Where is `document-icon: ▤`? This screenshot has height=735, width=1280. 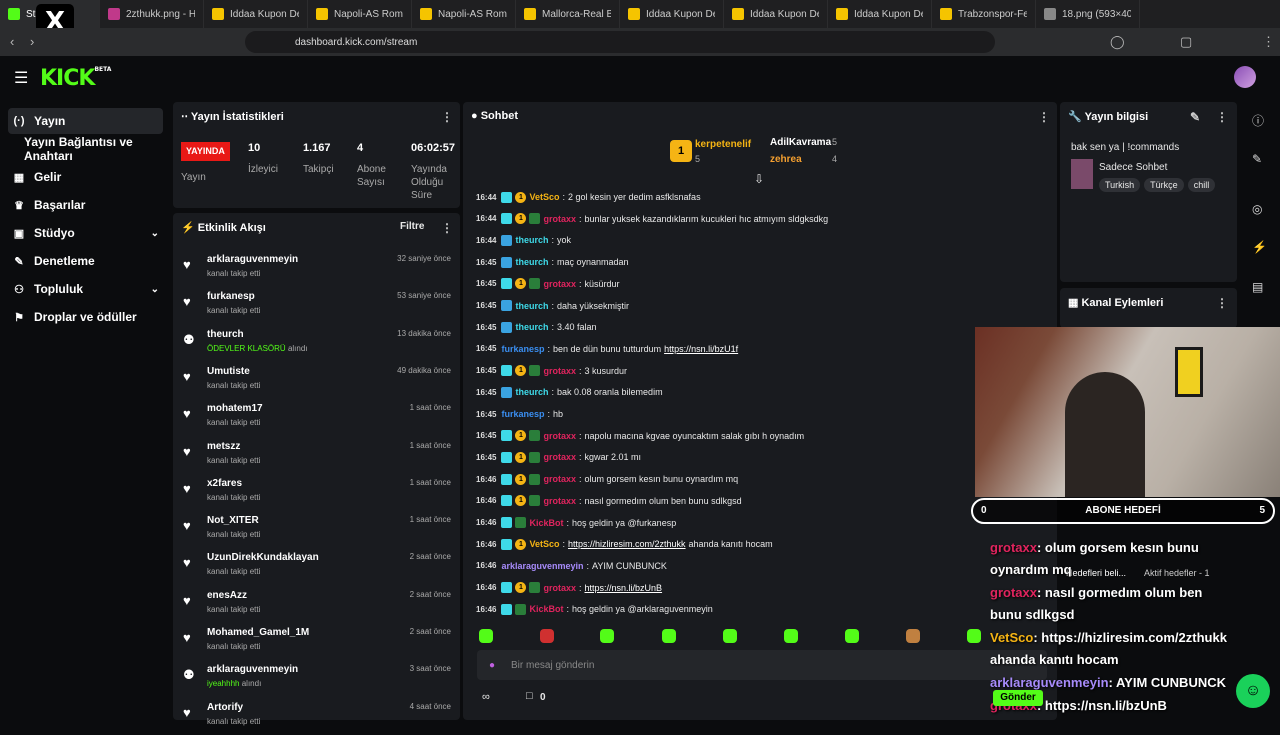
document-icon: ▤ is located at coordinates (1257, 287).